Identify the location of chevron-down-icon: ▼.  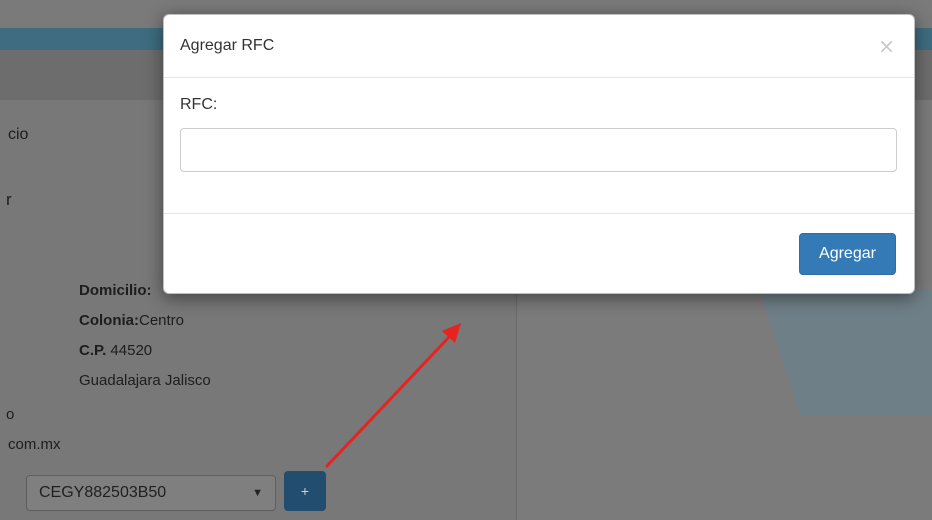
(257, 493).